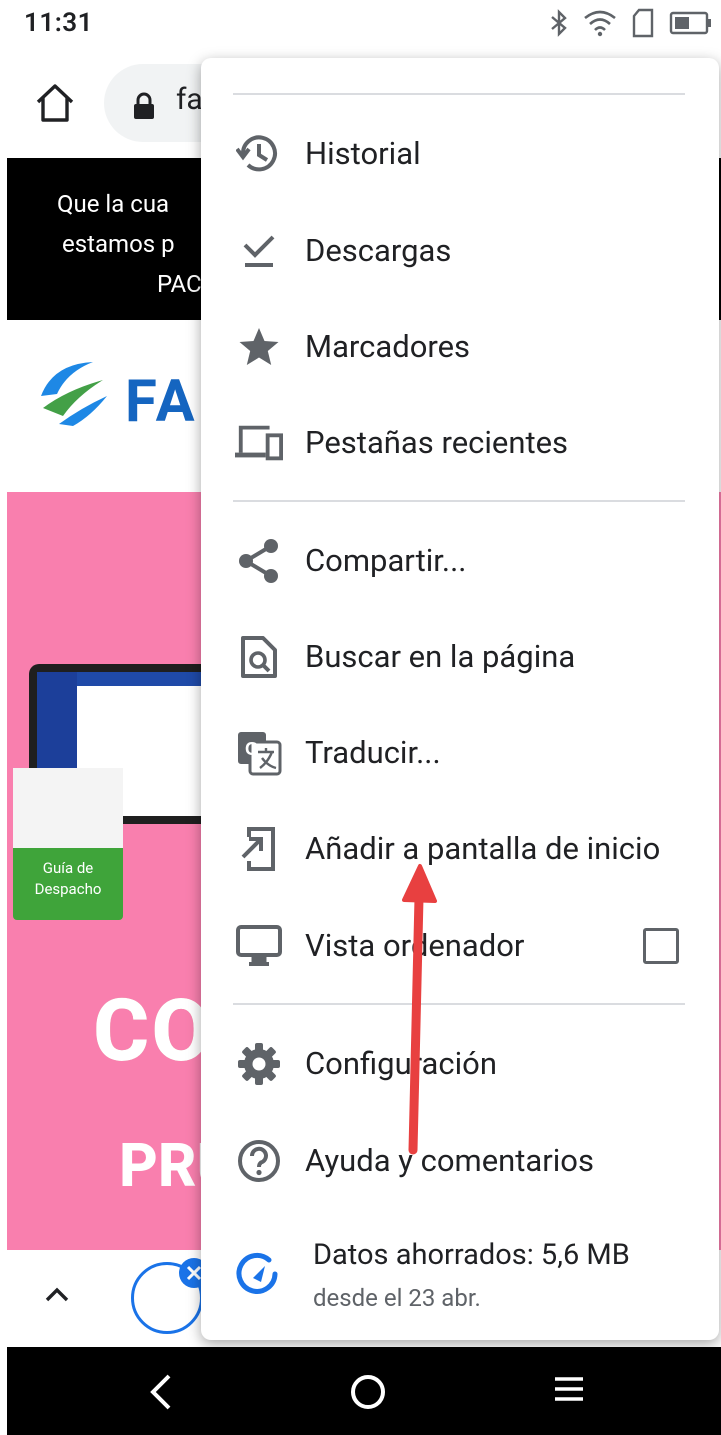 The height and width of the screenshot is (1435, 721). What do you see at coordinates (189, 99) in the screenshot?
I see `url-text: fa` at bounding box center [189, 99].